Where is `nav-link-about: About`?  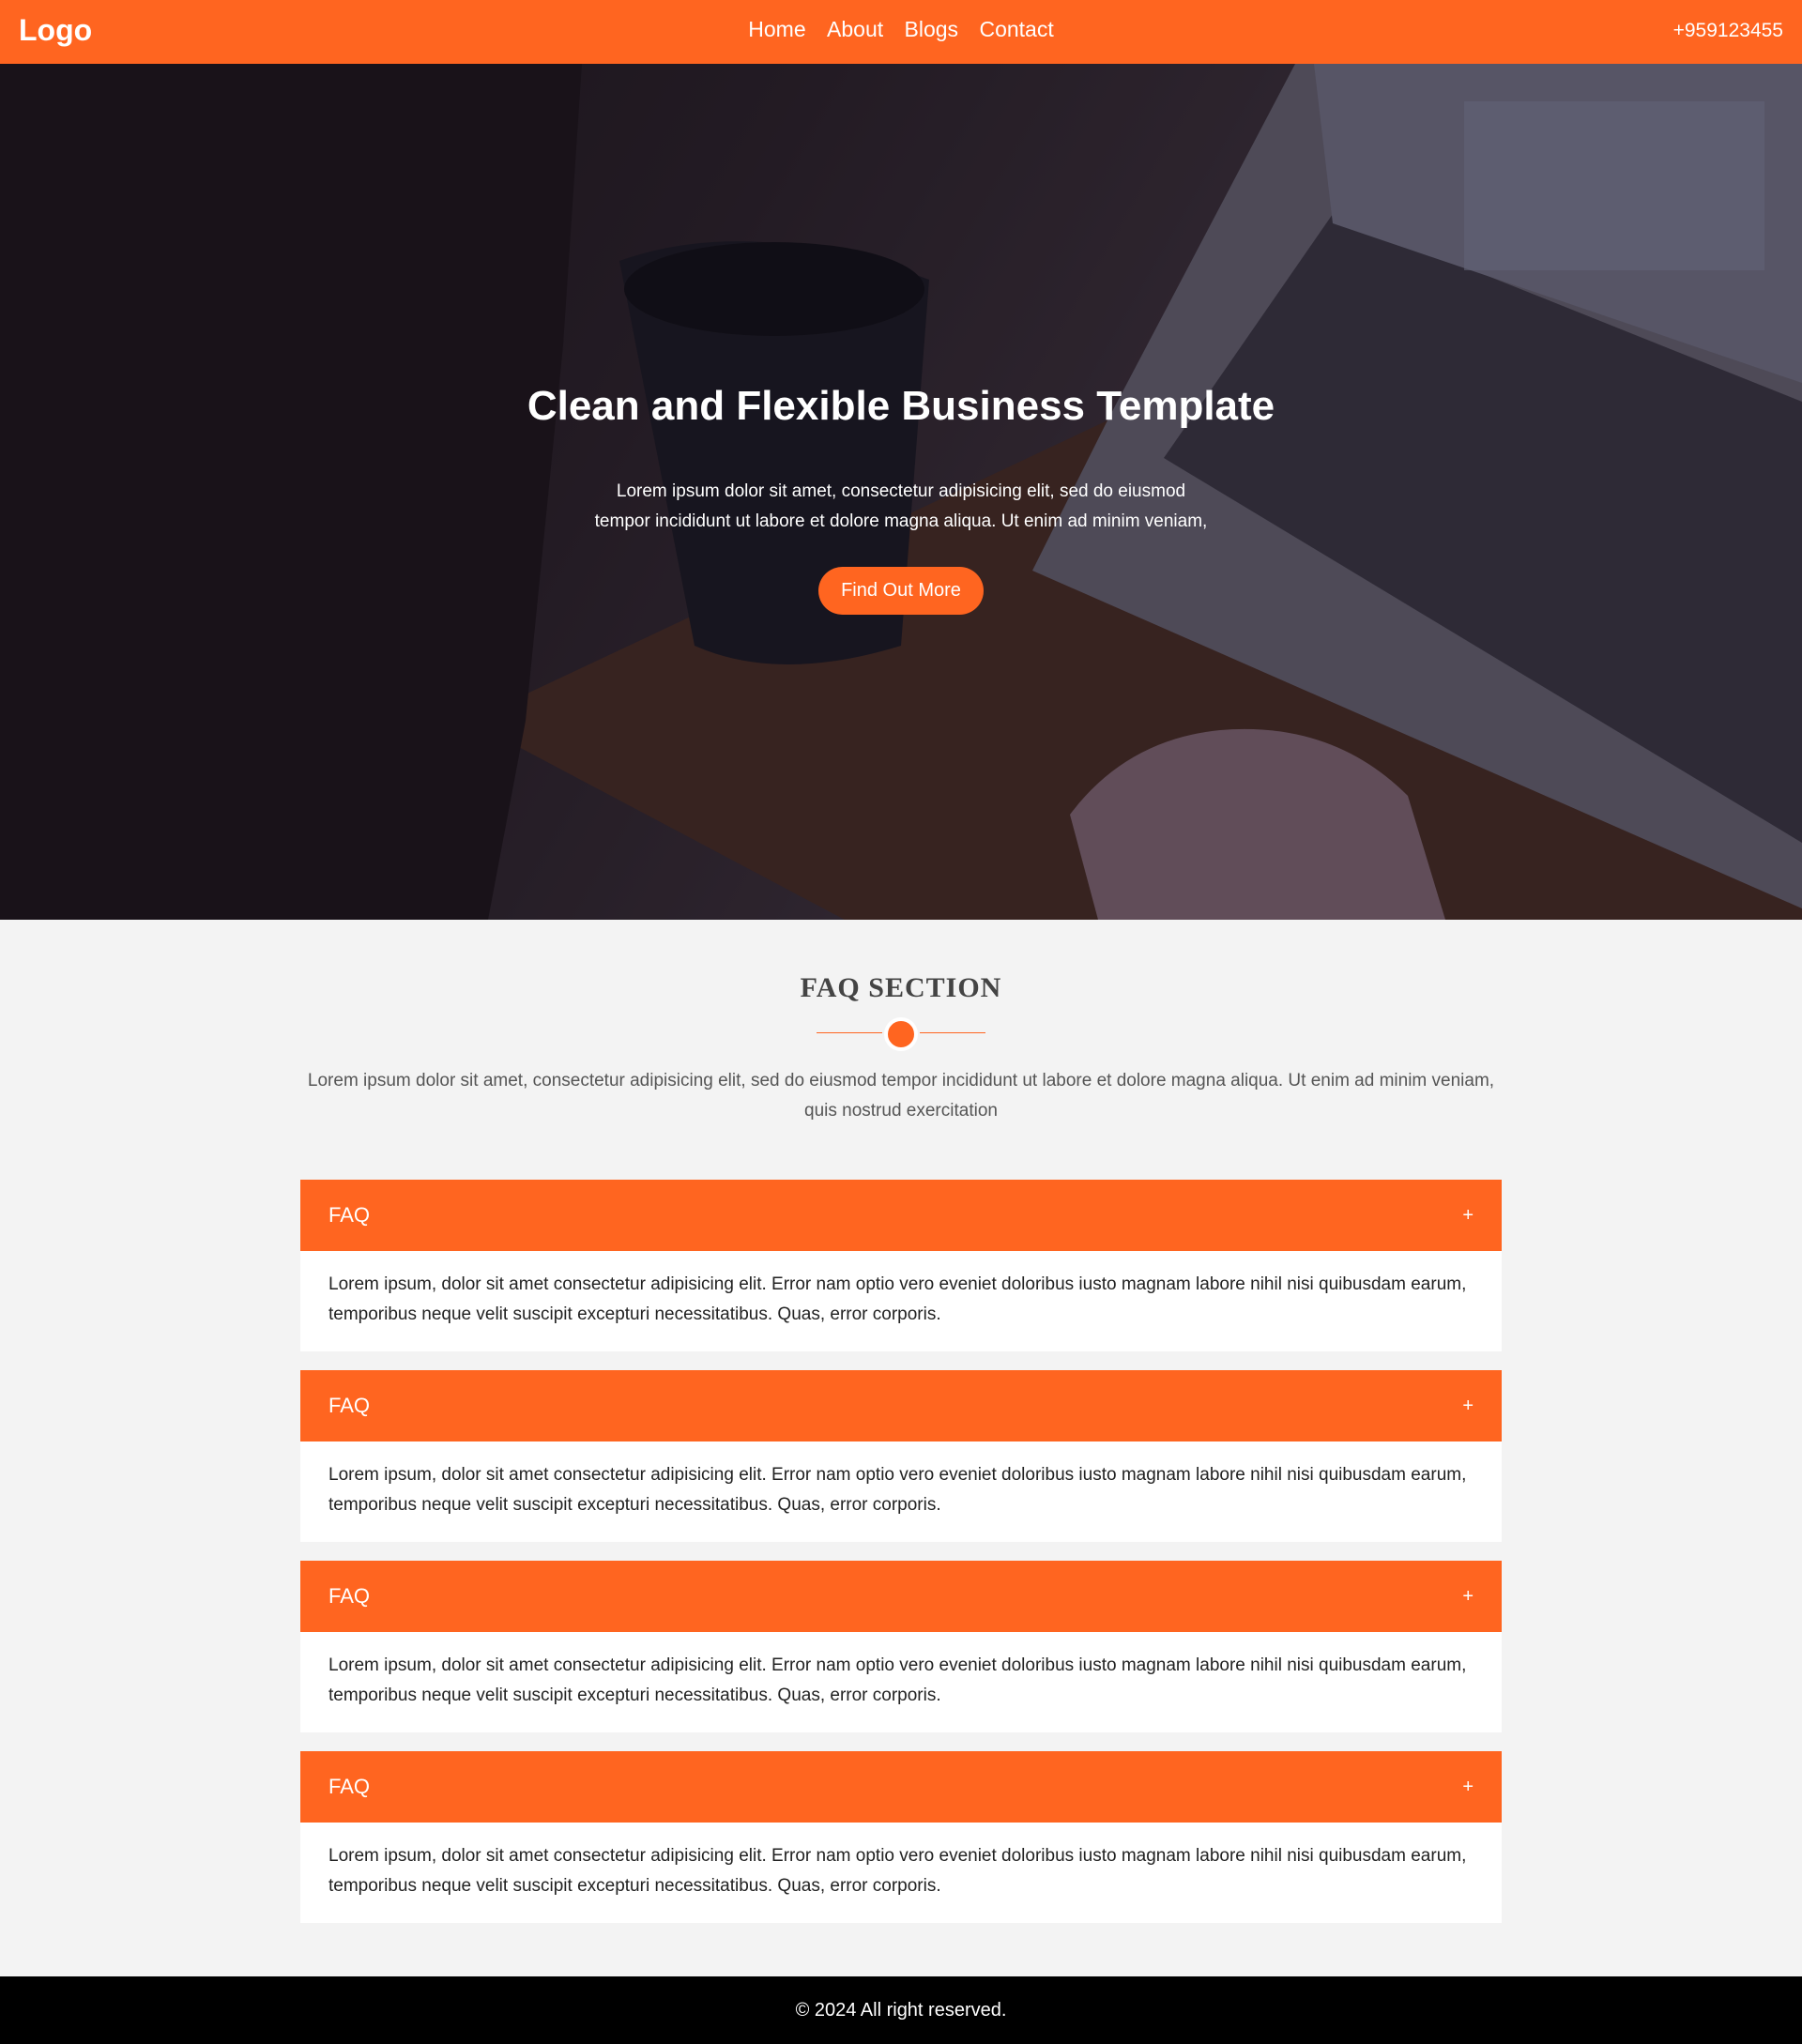 nav-link-about: About is located at coordinates (855, 29).